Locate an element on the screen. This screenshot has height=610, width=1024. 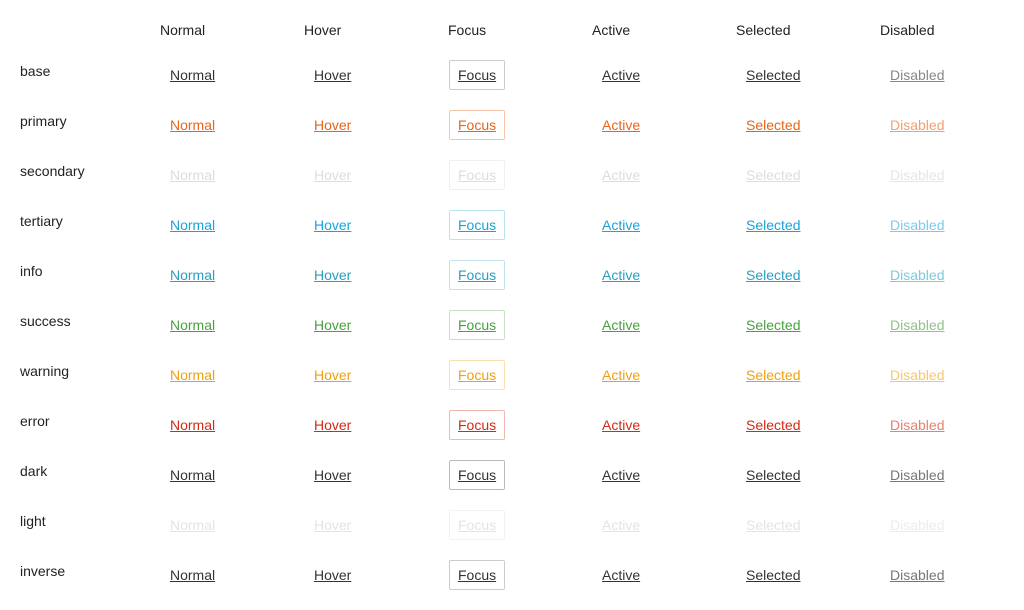
link-warning-selected: Selected is located at coordinates (773, 375).